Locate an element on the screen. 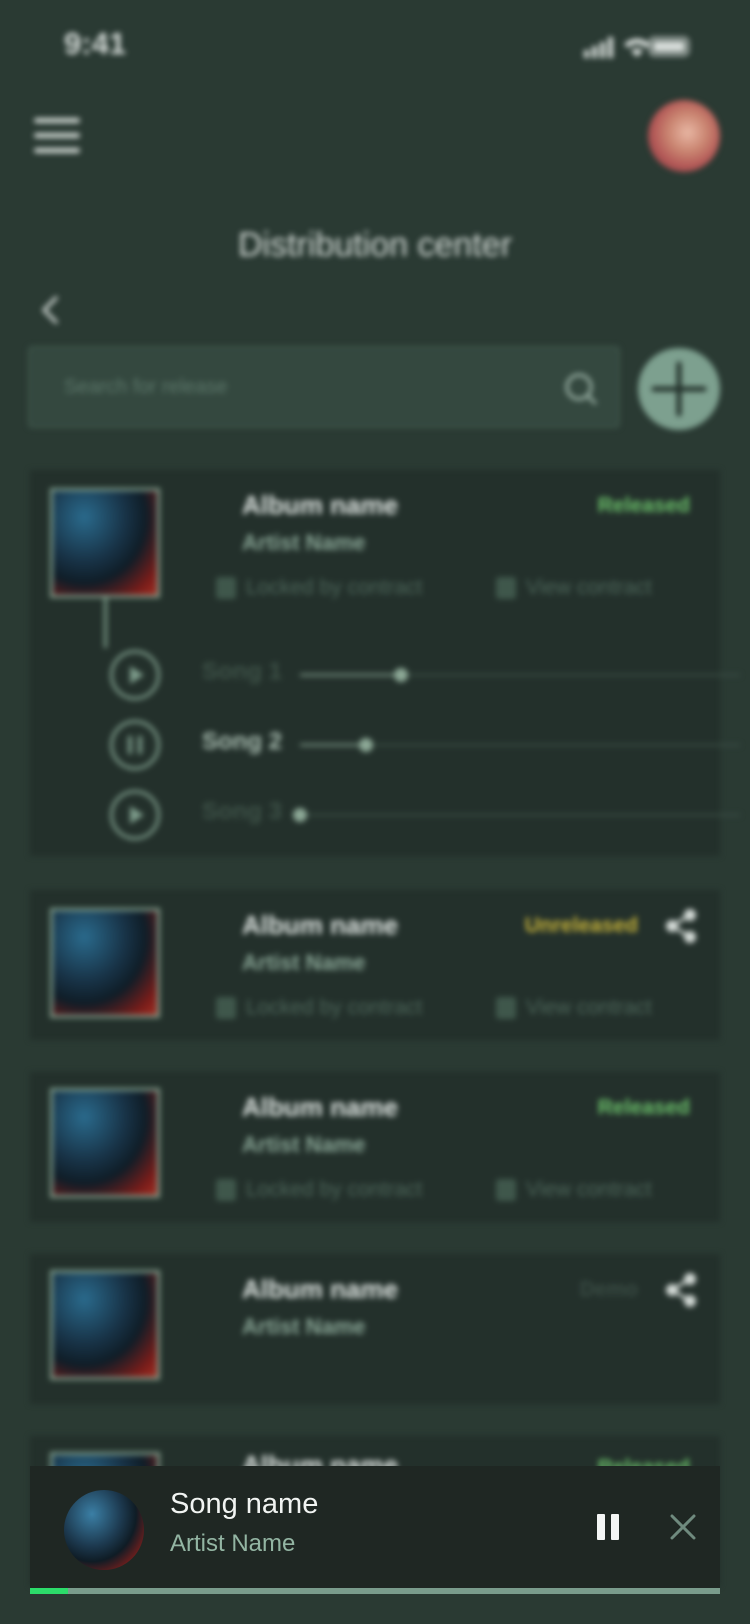 The width and height of the screenshot is (750, 1624). search-icon is located at coordinates (581, 389).